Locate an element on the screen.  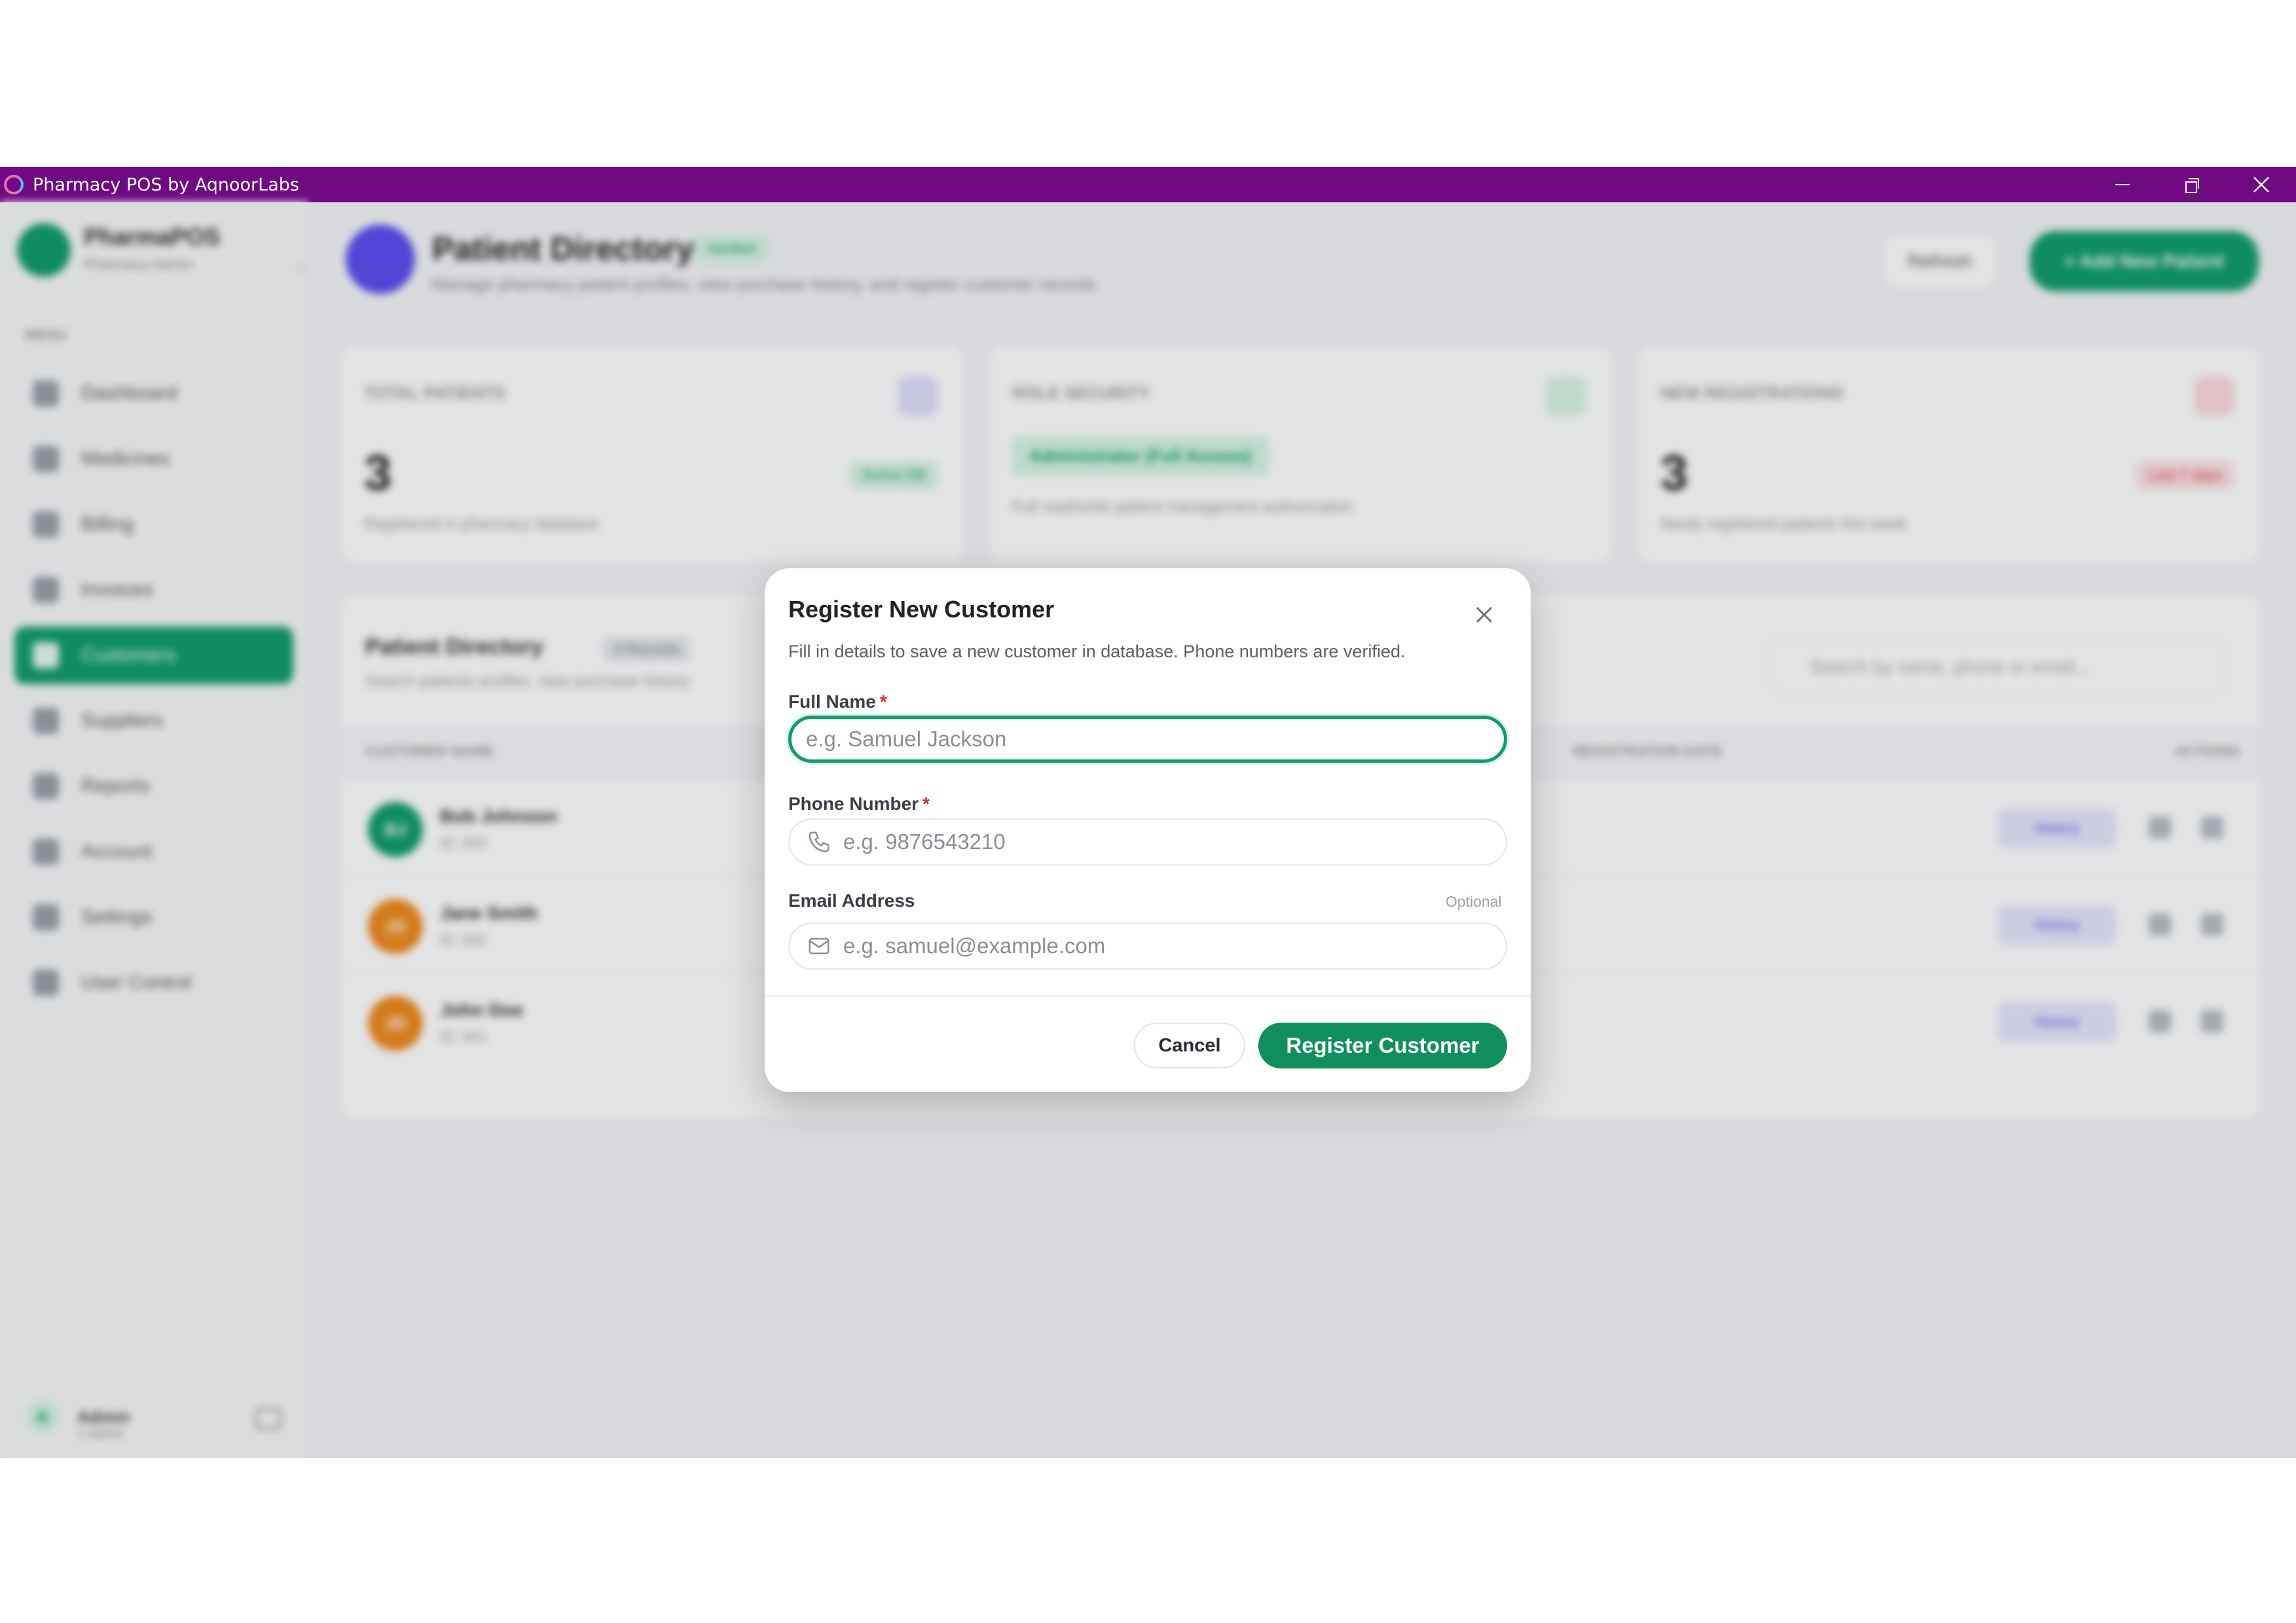
full-name-label: Full Name * is located at coordinates (837, 701).